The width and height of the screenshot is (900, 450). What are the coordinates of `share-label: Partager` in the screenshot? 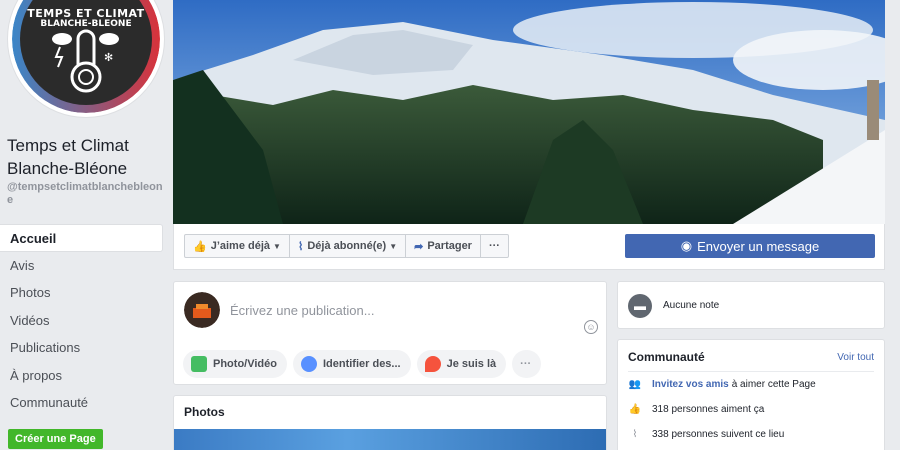 It's located at (449, 246).